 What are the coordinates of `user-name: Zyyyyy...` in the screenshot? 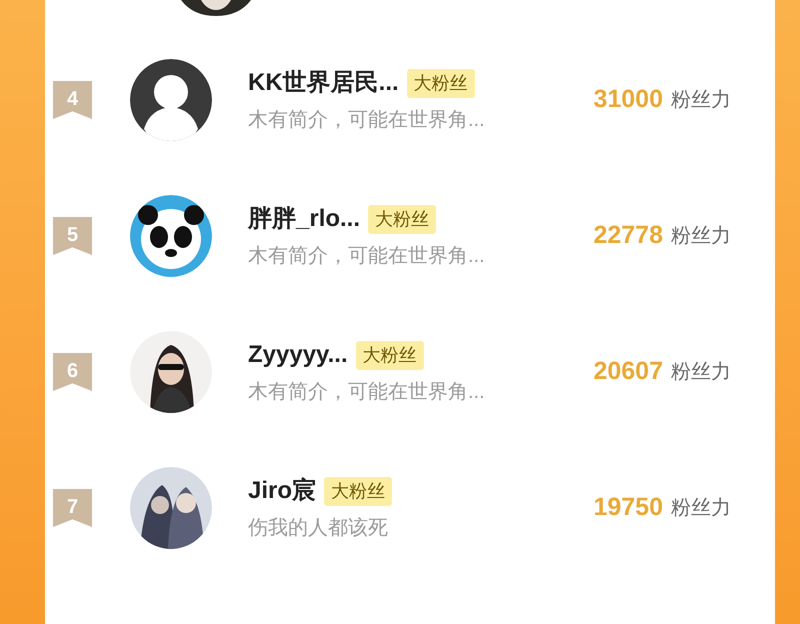 It's located at (298, 355).